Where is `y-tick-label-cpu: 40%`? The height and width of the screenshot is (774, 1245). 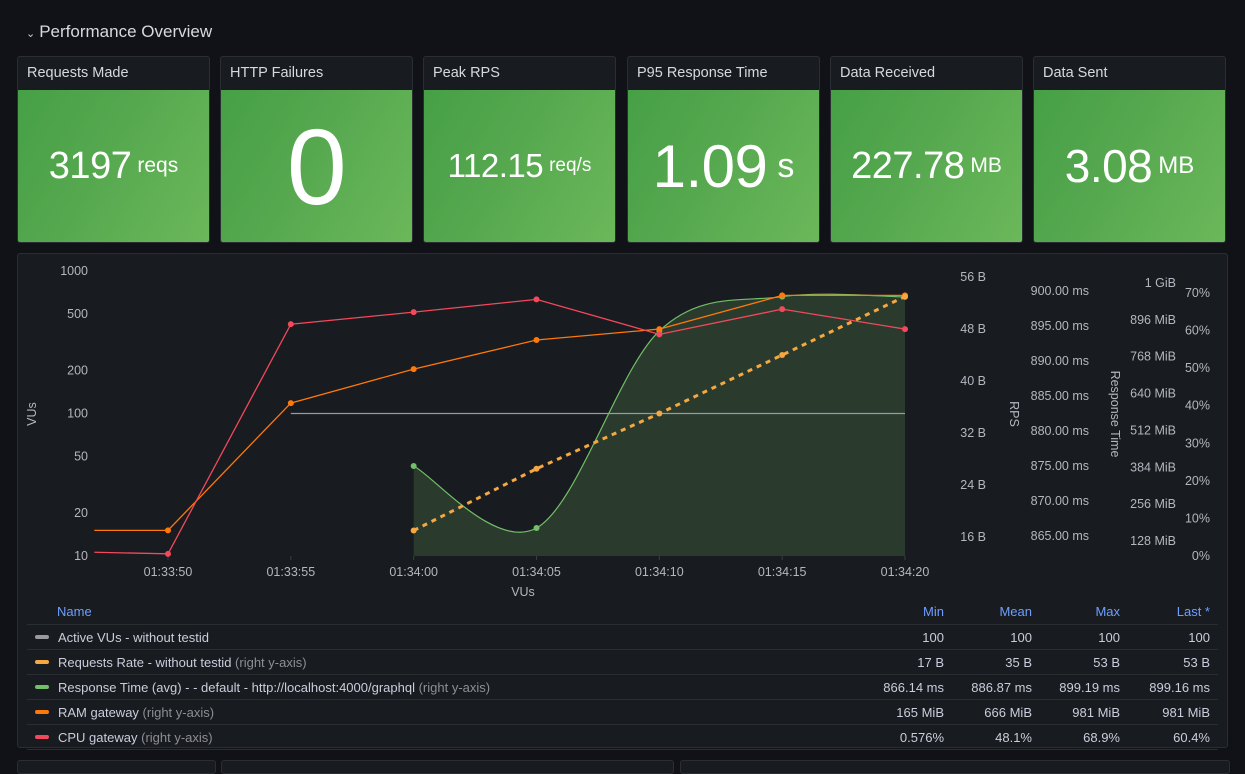 y-tick-label-cpu: 40% is located at coordinates (1197, 406).